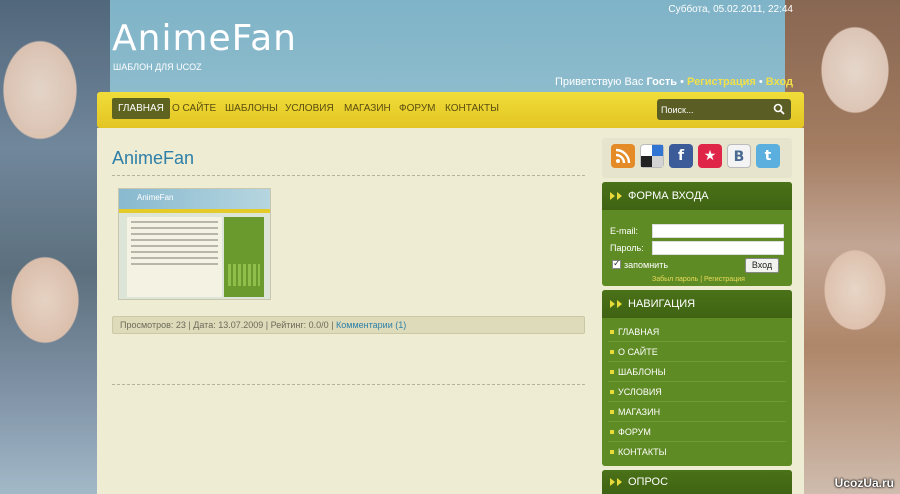  Describe the element at coordinates (472, 108) in the screenshot. I see `nav-item-contacts: КОНТАКТЫ` at that location.